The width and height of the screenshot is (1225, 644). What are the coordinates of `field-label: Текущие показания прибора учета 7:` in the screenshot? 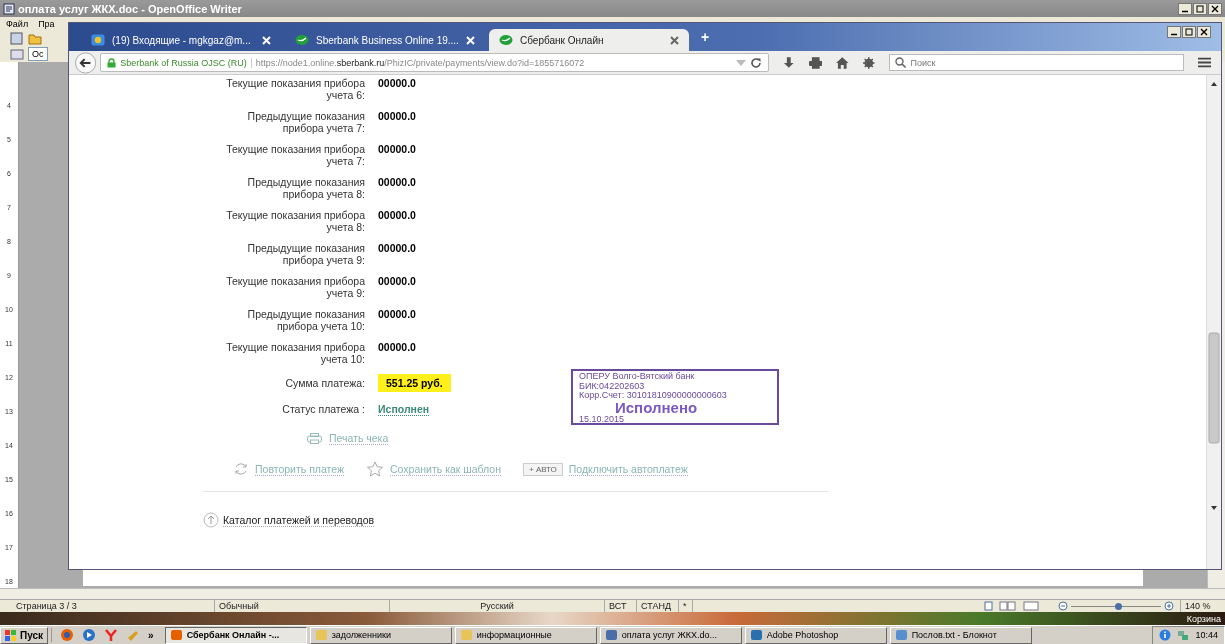 It's located at (295, 155).